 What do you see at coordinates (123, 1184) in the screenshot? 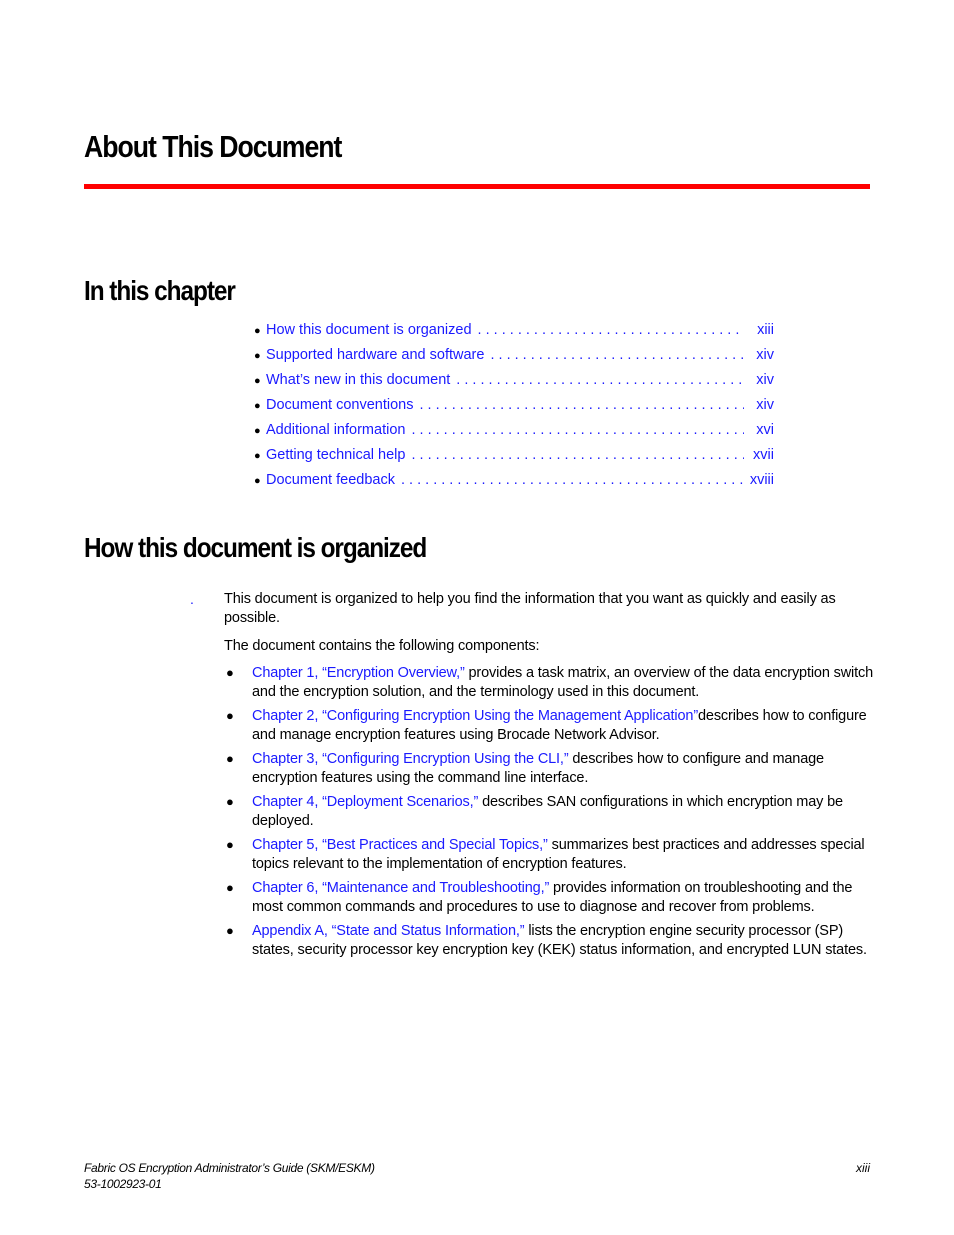
I see `footer-doc-number: 53-1002923-01` at bounding box center [123, 1184].